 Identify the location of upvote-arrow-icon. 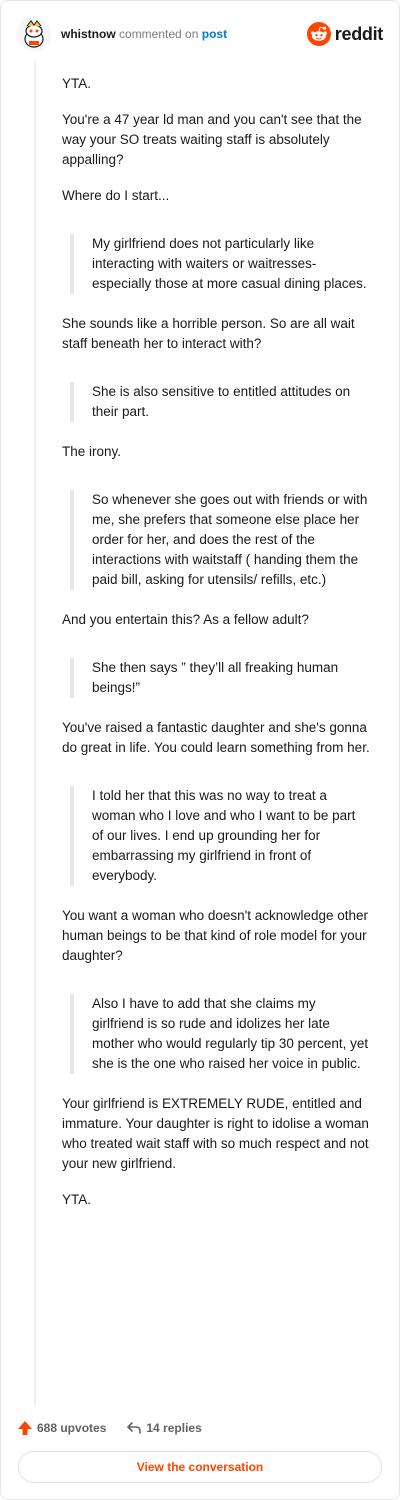
(25, 1428).